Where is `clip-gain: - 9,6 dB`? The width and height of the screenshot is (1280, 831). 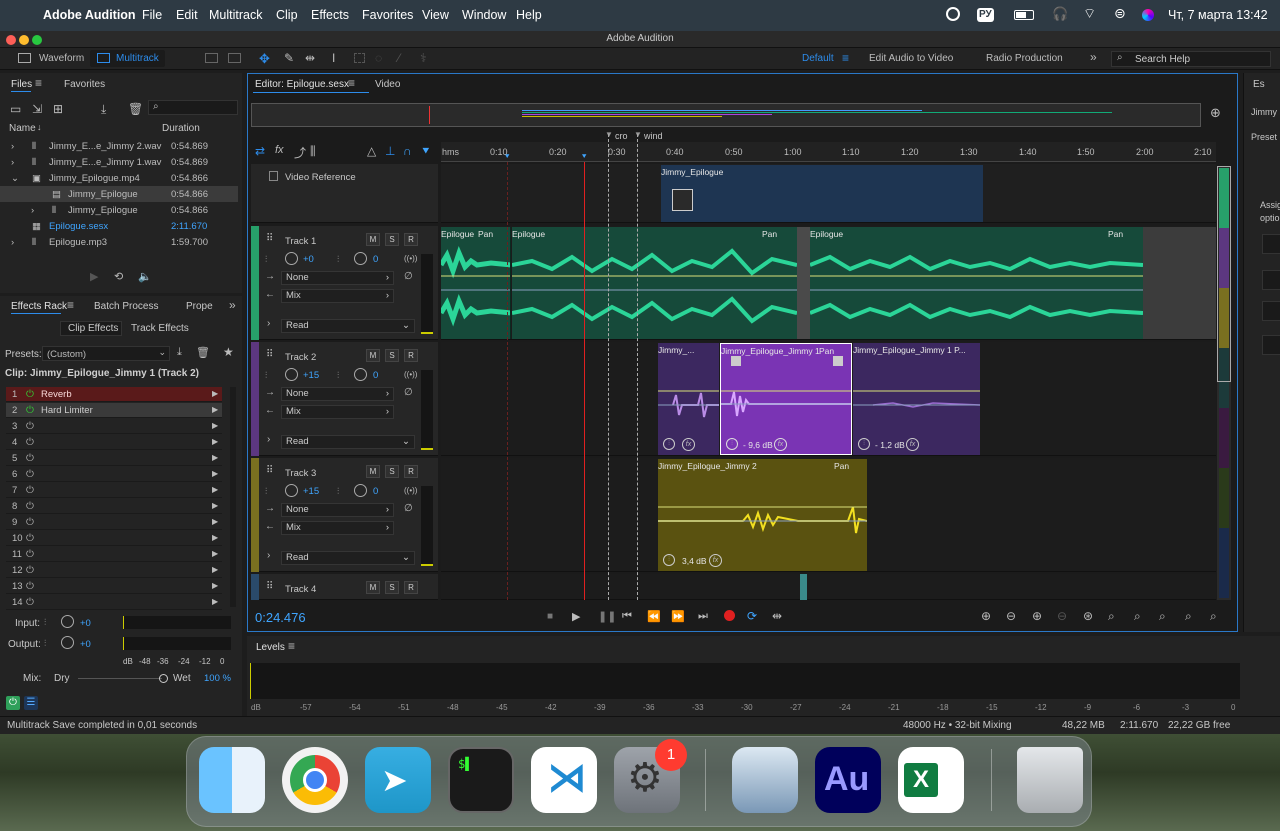 clip-gain: - 9,6 dB is located at coordinates (758, 445).